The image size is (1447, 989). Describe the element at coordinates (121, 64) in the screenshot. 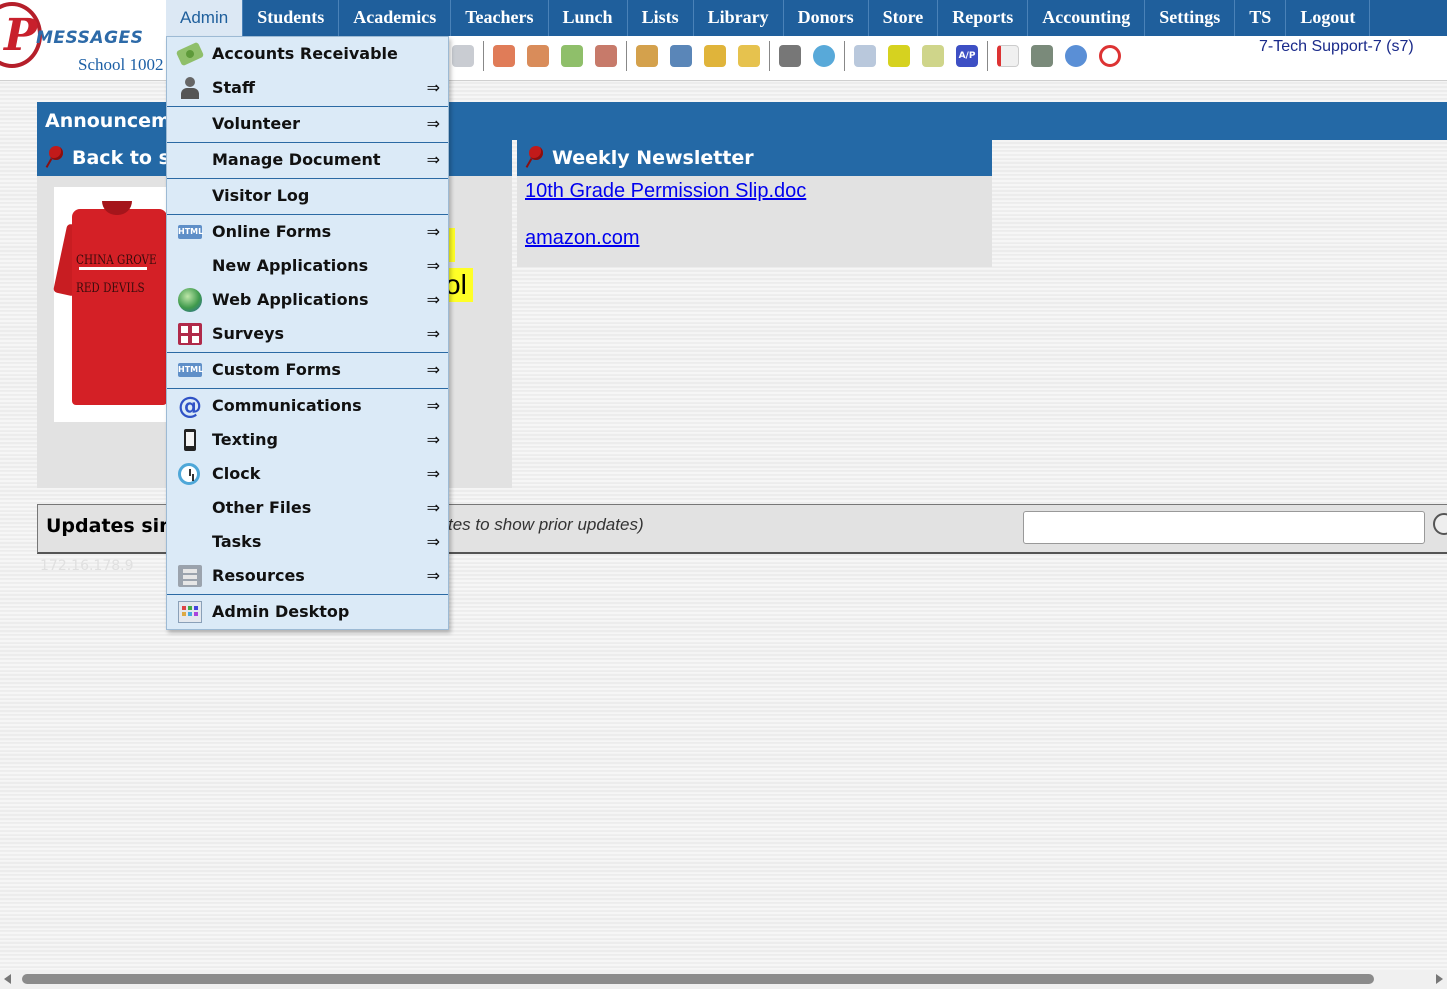

I see `school-name: School 1002` at that location.